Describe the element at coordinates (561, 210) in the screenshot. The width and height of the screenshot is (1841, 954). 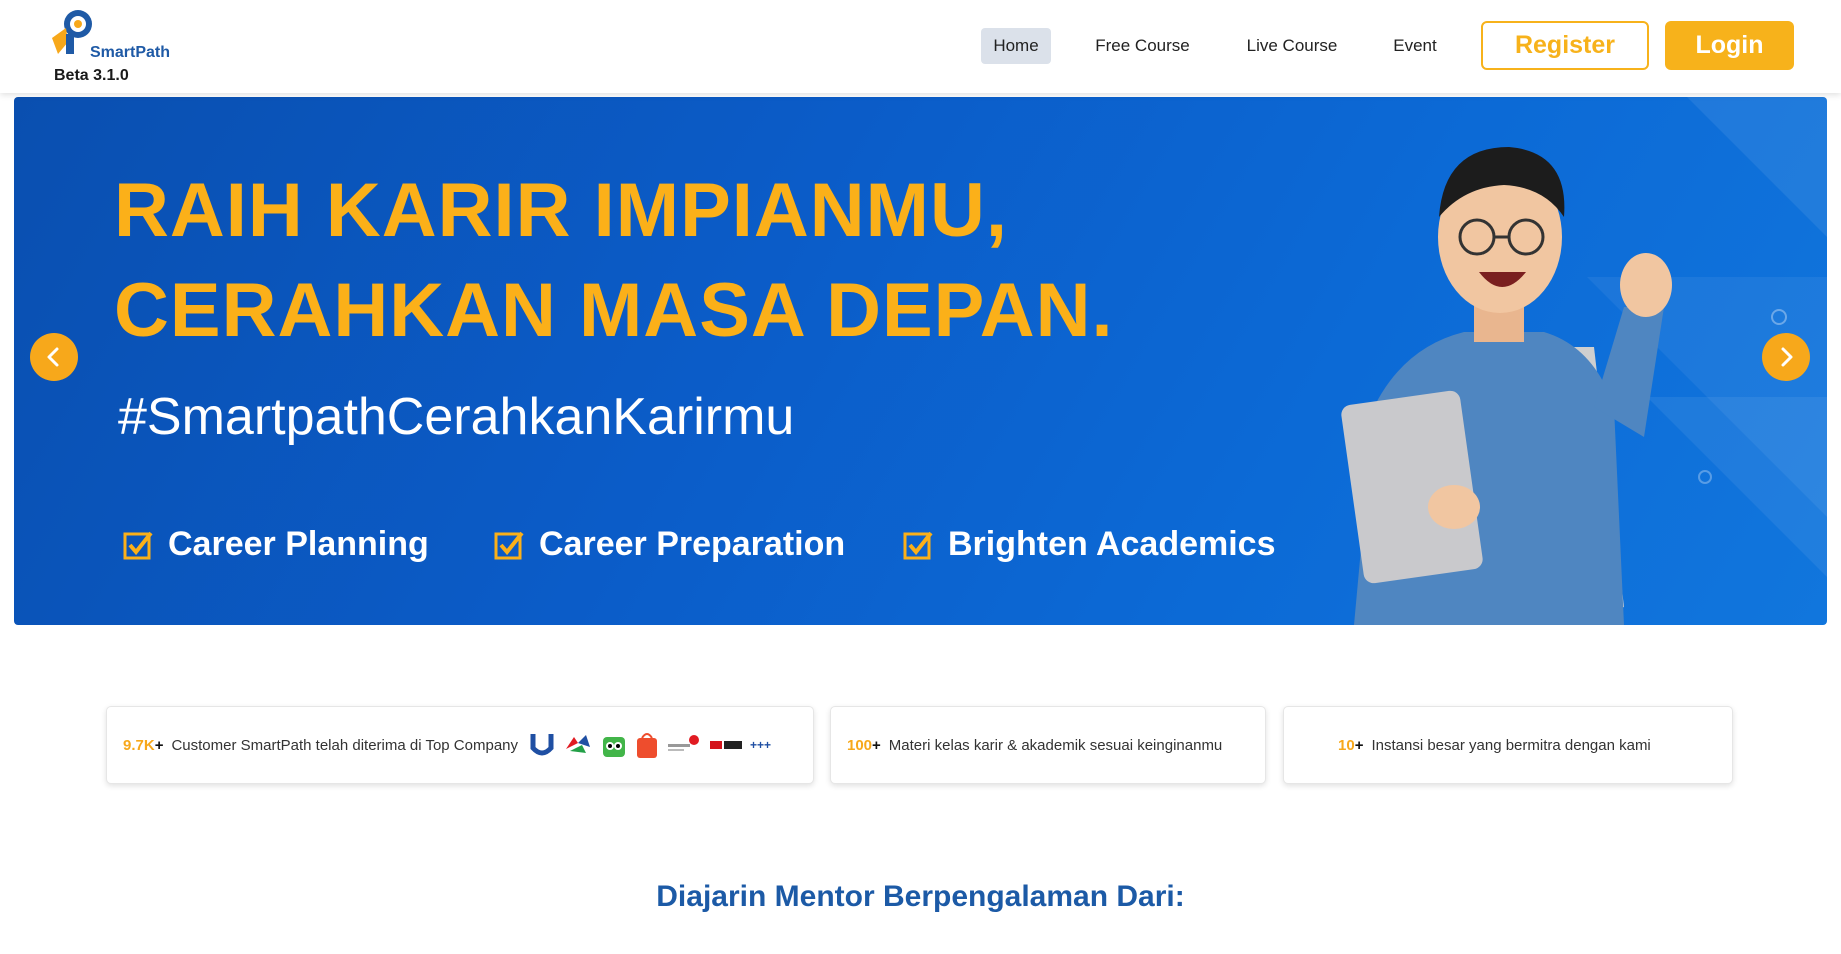
I see `banner-headline-line1: RAIH KARIR IMPIANMU,` at that location.